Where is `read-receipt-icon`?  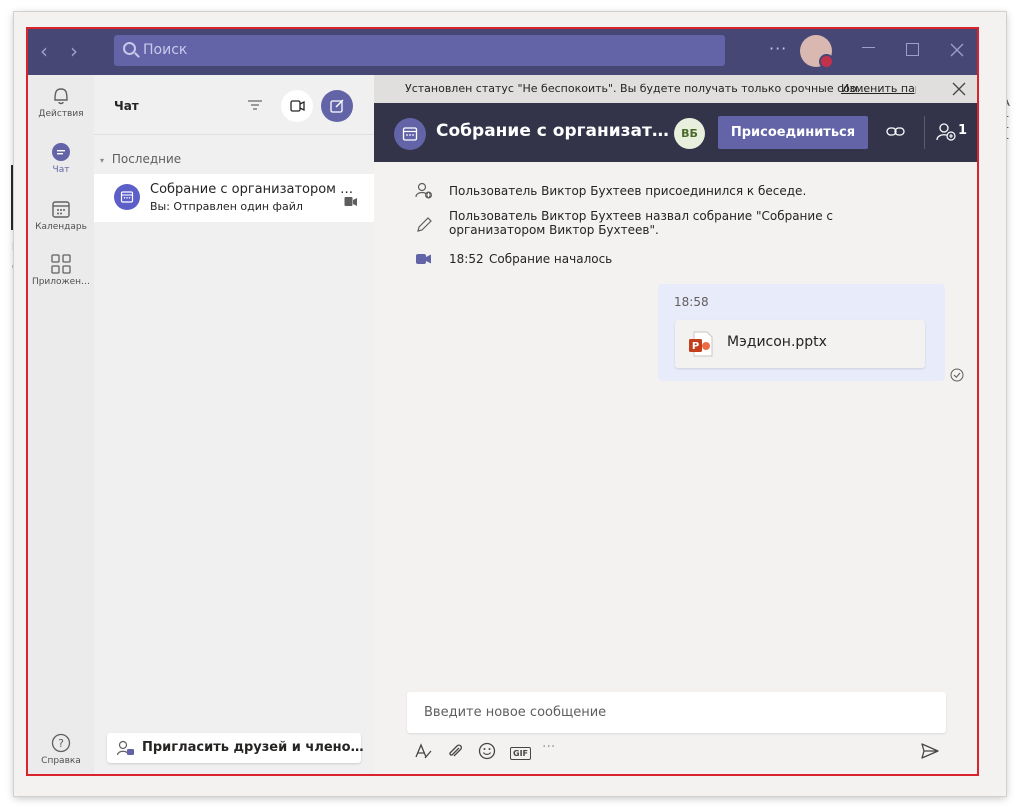 read-receipt-icon is located at coordinates (957, 376).